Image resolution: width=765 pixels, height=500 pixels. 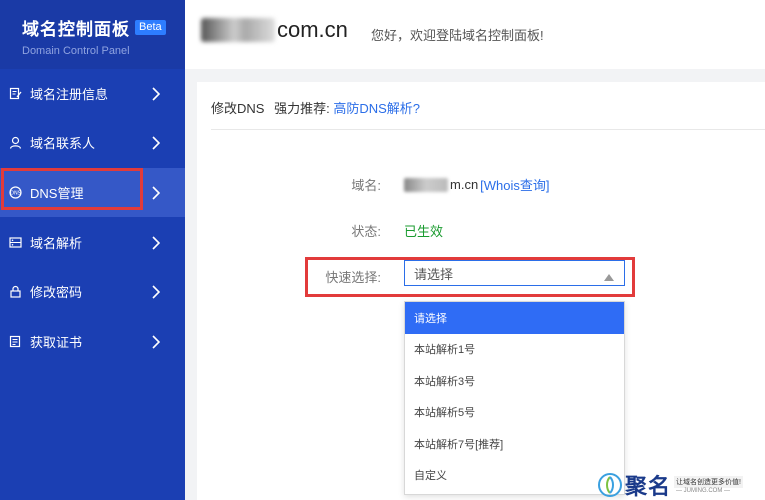 What do you see at coordinates (366, 185) in the screenshot?
I see `domain-label: 域名:` at bounding box center [366, 185].